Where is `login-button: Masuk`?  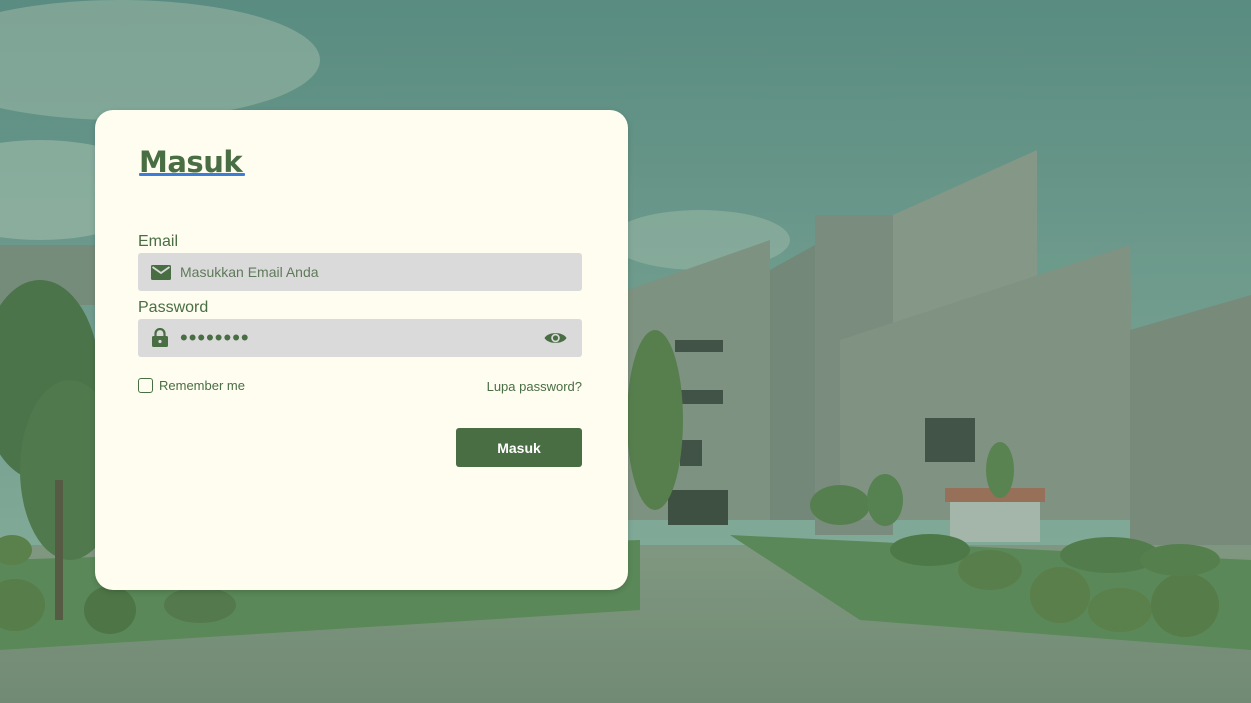 login-button: Masuk is located at coordinates (519, 447).